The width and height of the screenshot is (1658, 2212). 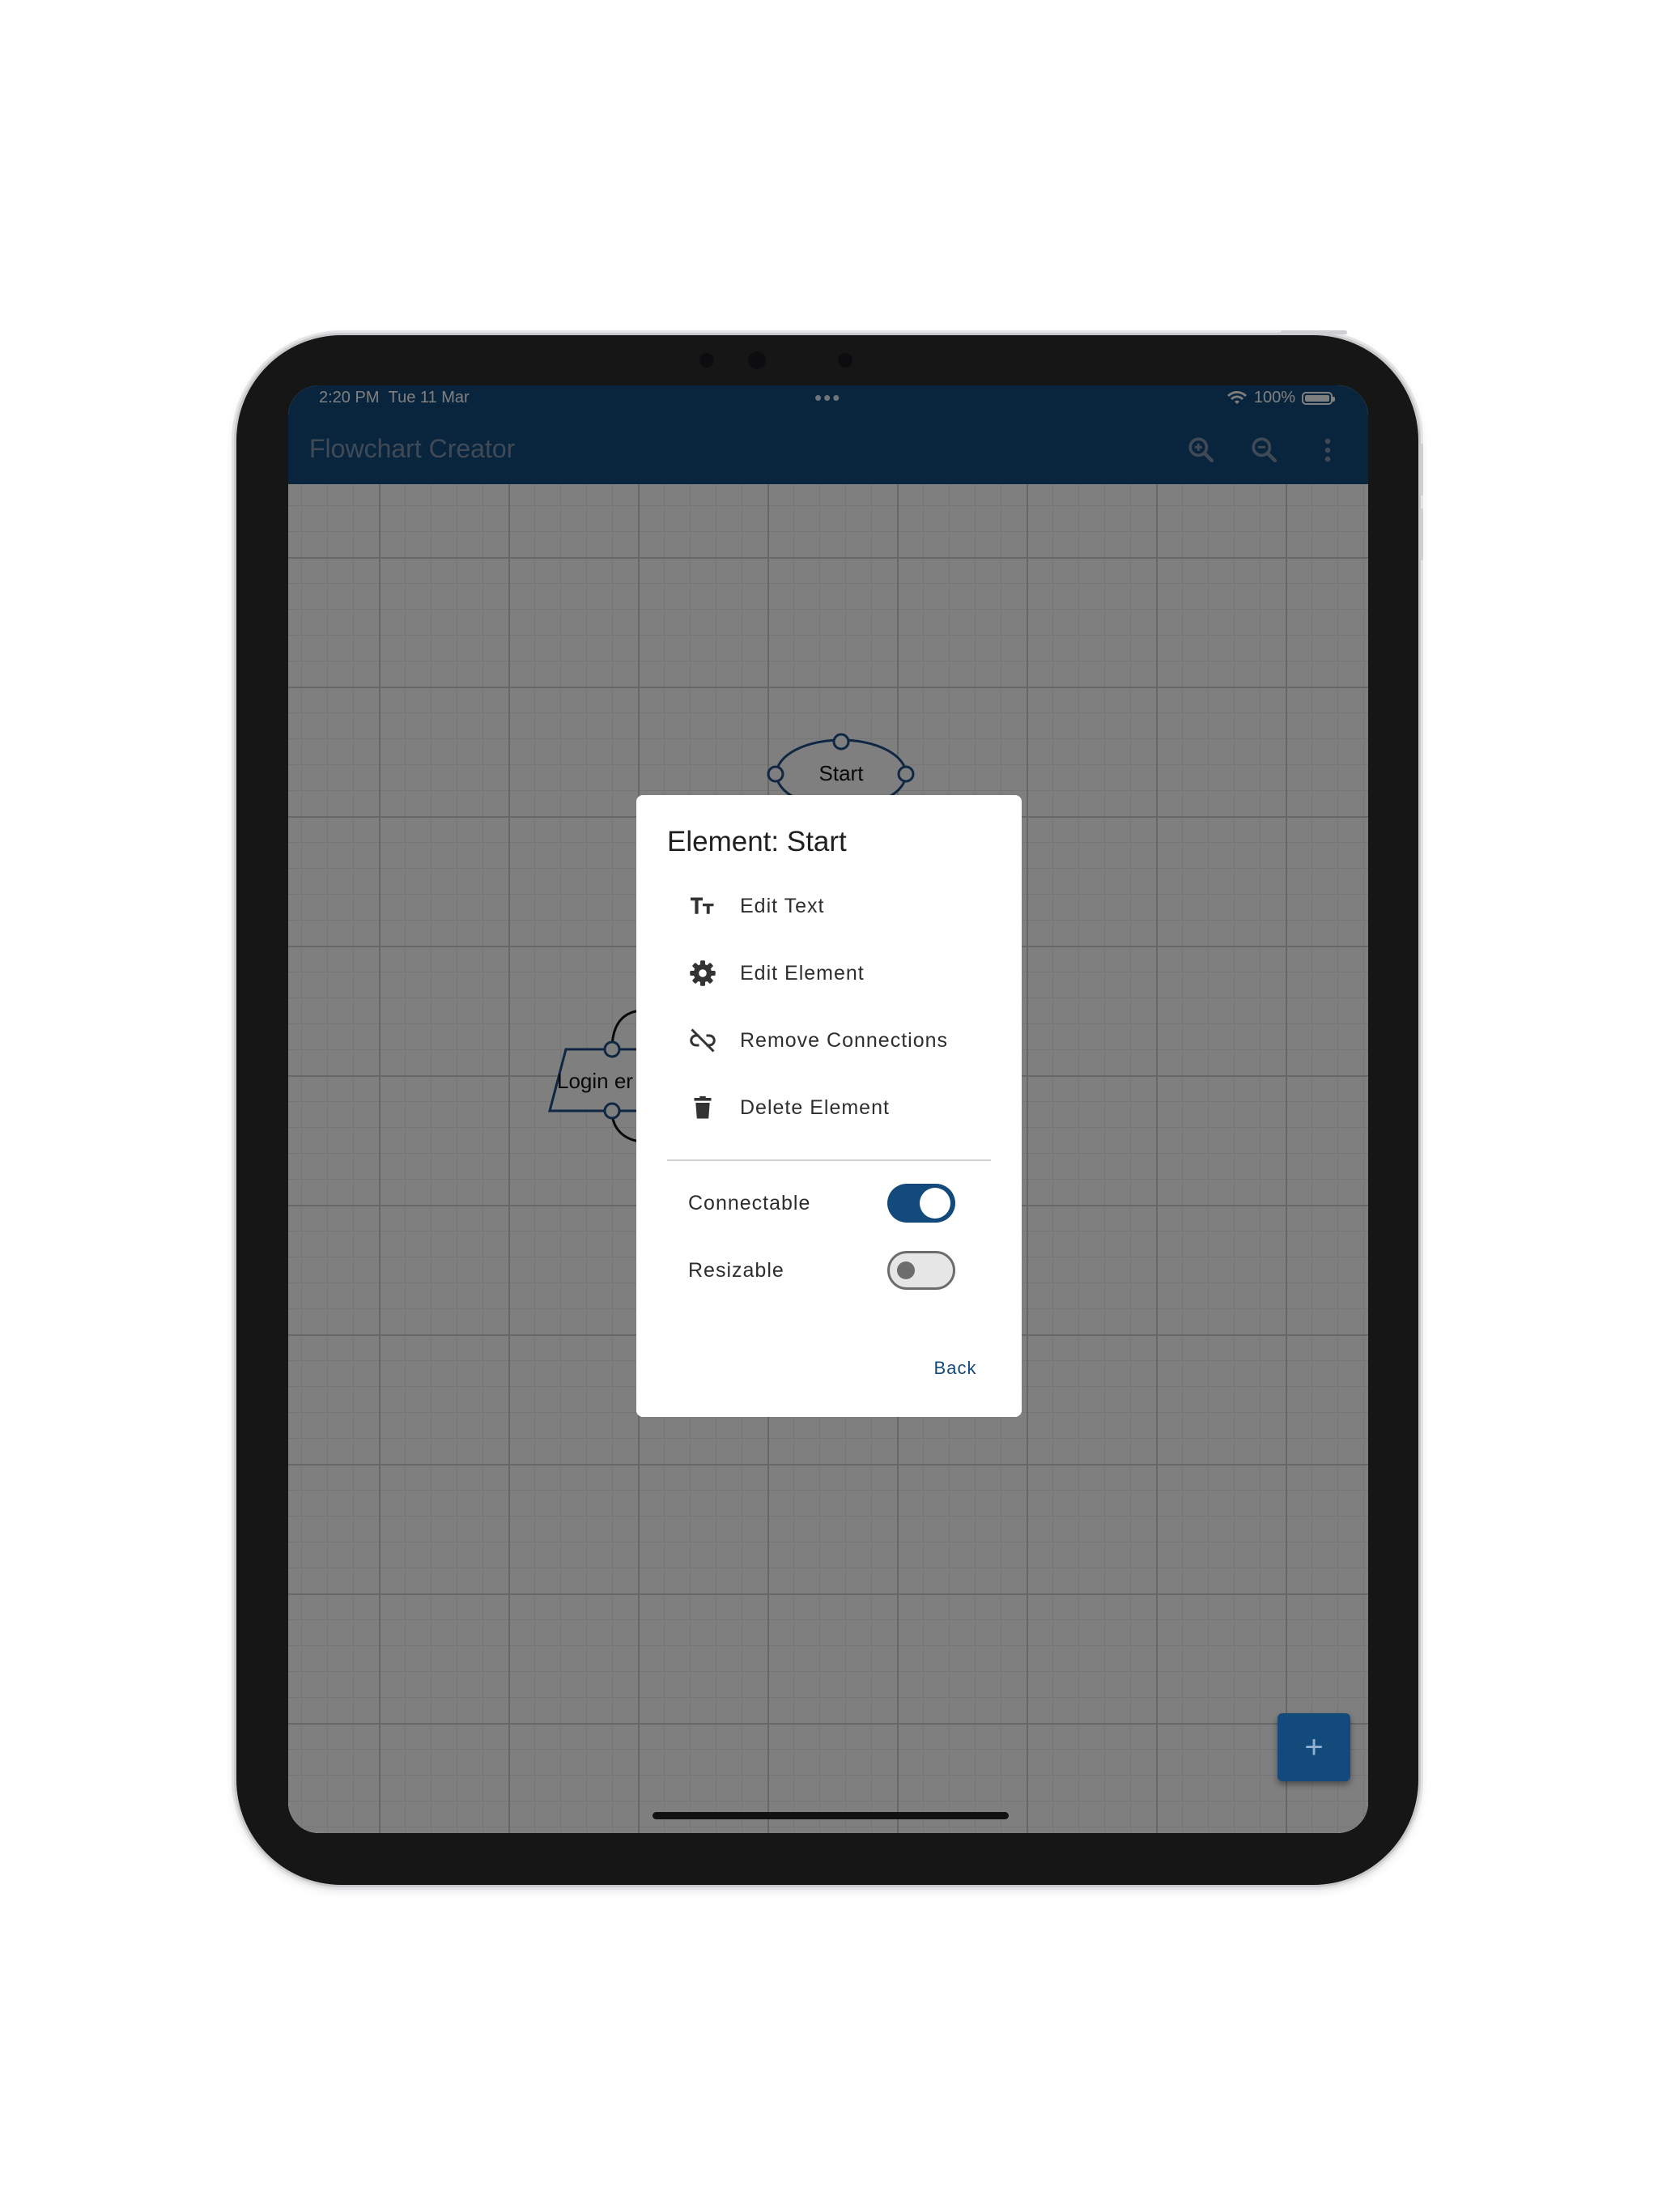 I want to click on edit-element-item: Edit Element, so click(x=829, y=973).